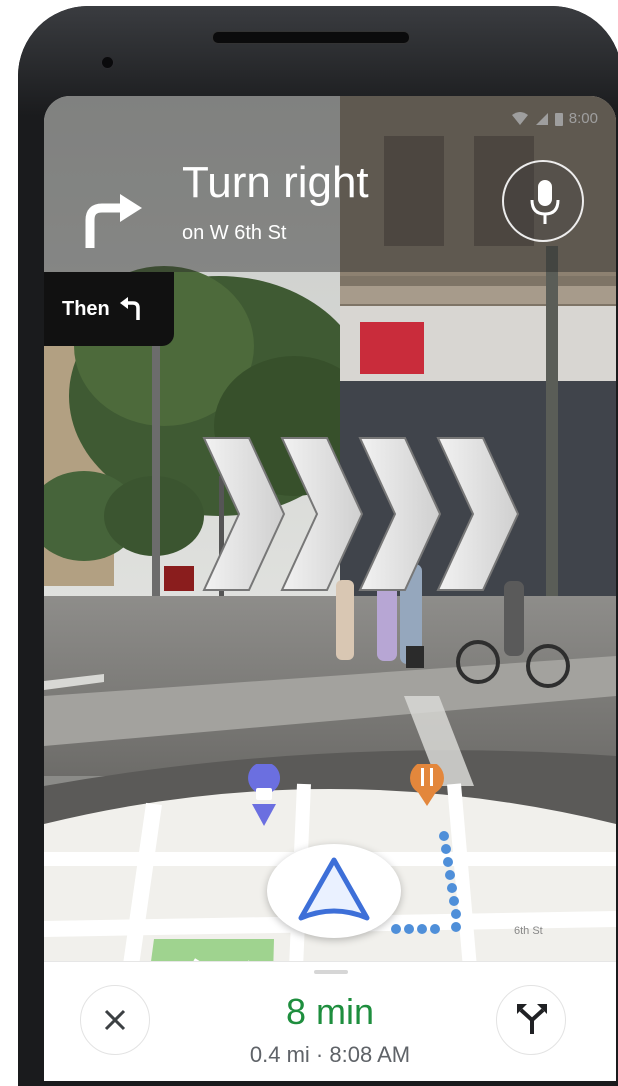  What do you see at coordinates (129, 308) in the screenshot?
I see `turn-left-icon` at bounding box center [129, 308].